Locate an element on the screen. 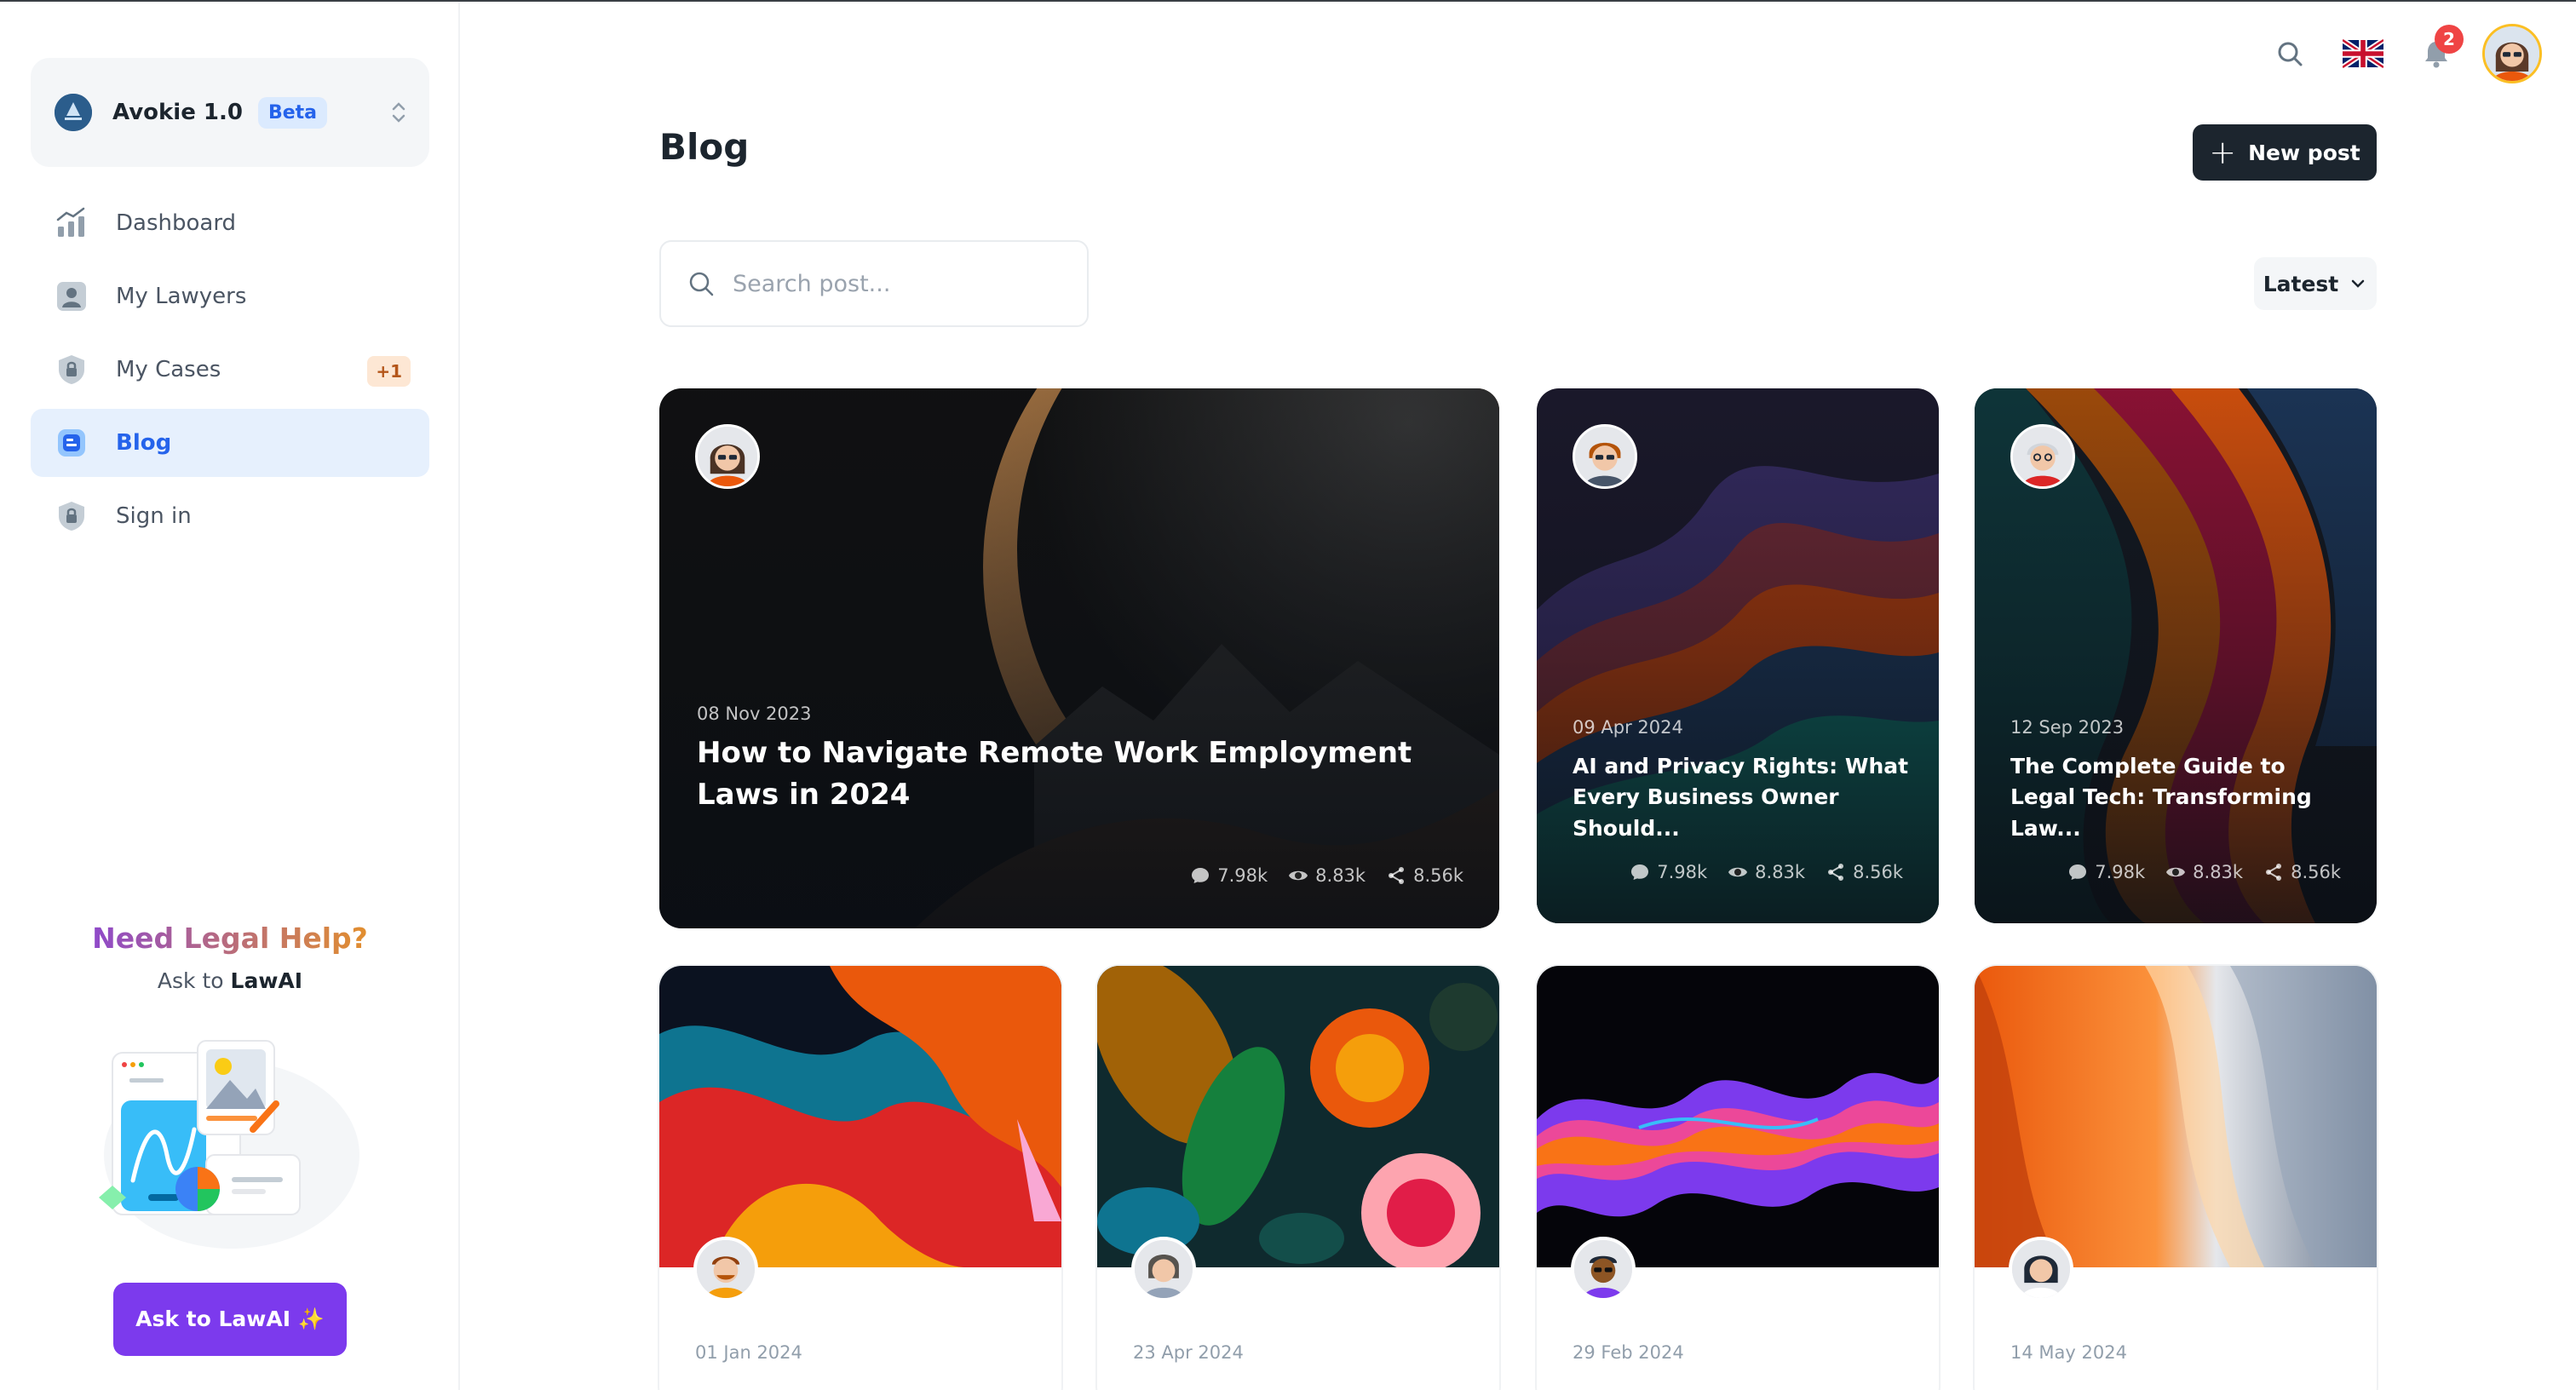 The image size is (2576, 1390). post-date: 01 Jan 2024 is located at coordinates (749, 1352).